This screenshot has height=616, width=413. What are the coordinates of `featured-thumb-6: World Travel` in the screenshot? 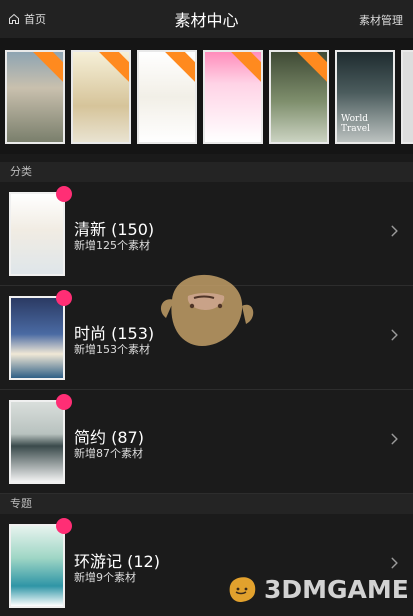 It's located at (365, 97).